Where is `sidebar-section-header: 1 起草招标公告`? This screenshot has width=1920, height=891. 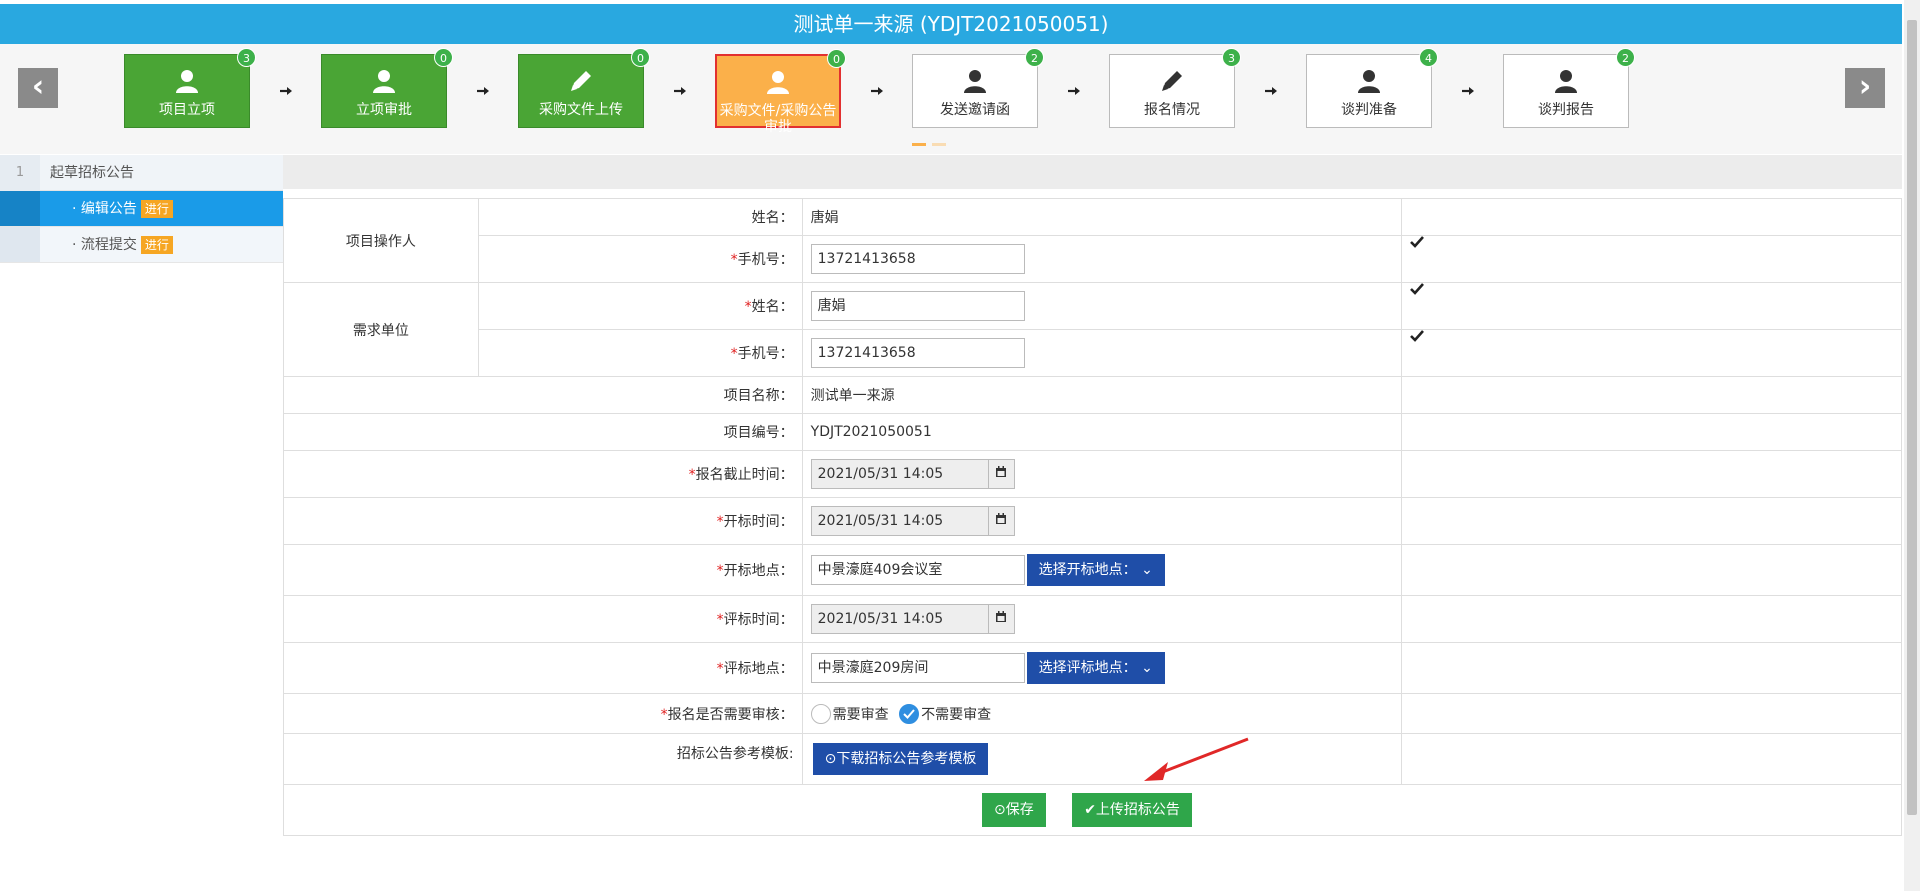 sidebar-section-header: 1 起草招标公告 is located at coordinates (141, 173).